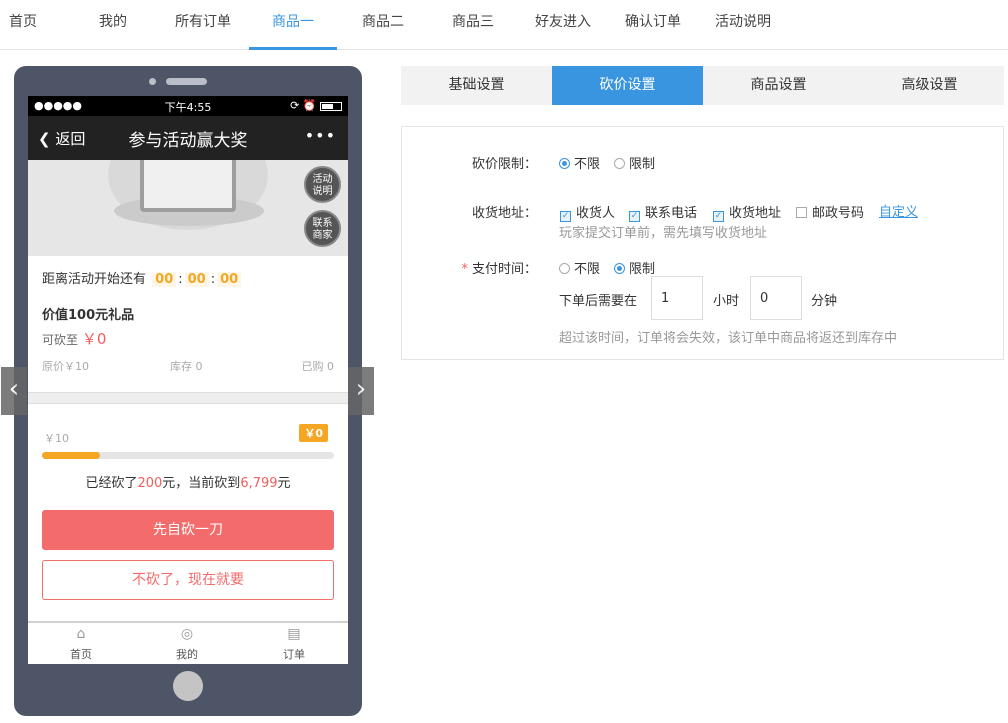 This screenshot has width=1008, height=723. I want to click on product-meta: 原价￥10 库存 0 已购 0, so click(188, 366).